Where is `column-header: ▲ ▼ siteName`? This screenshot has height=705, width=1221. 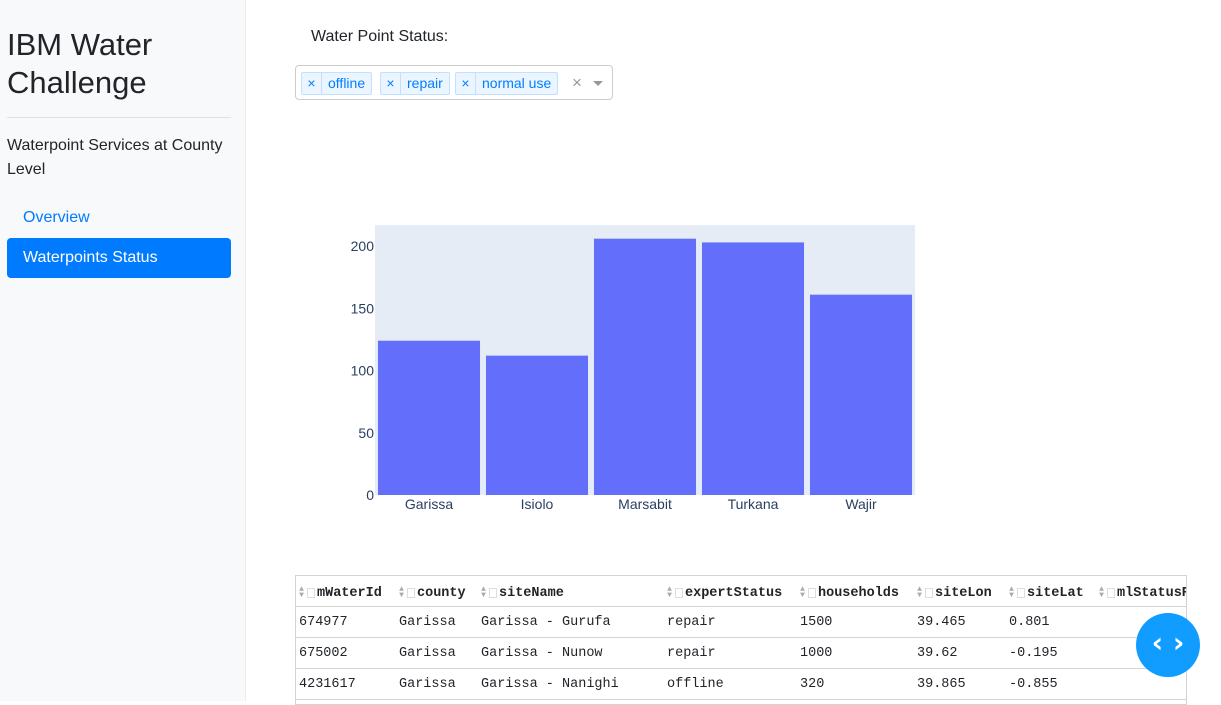 column-header: ▲ ▼ siteName is located at coordinates (571, 591).